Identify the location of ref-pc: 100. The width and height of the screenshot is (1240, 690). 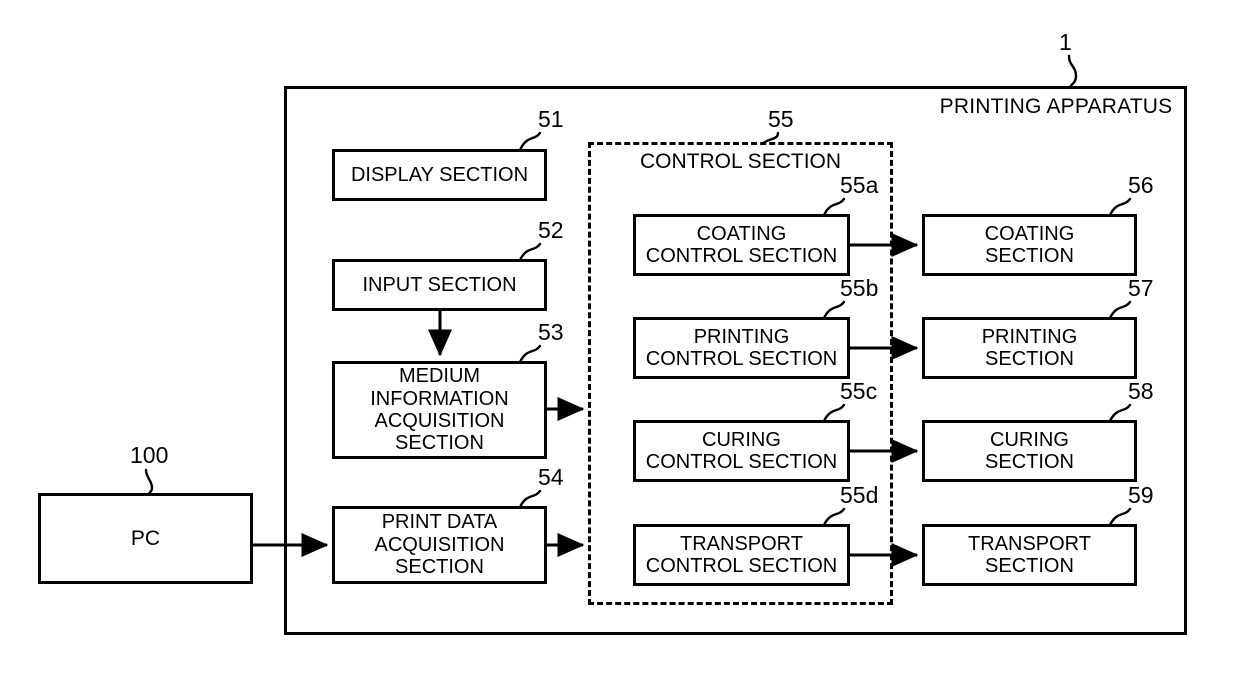
(149, 455).